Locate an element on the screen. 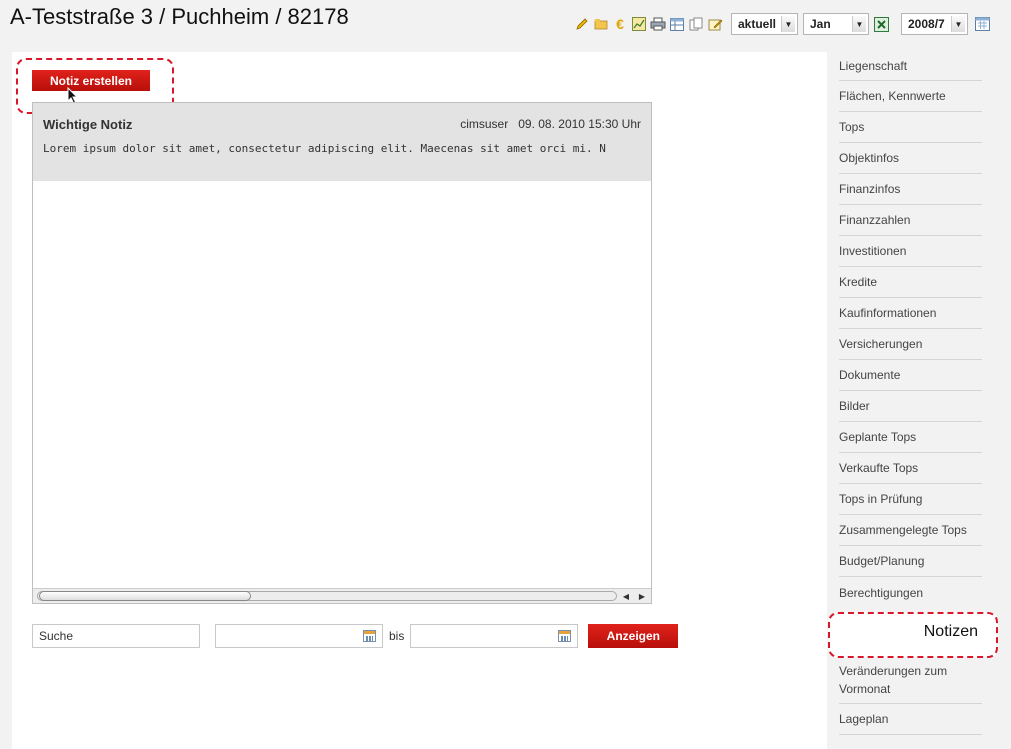  status-select: aktuell ▼ is located at coordinates (764, 24).